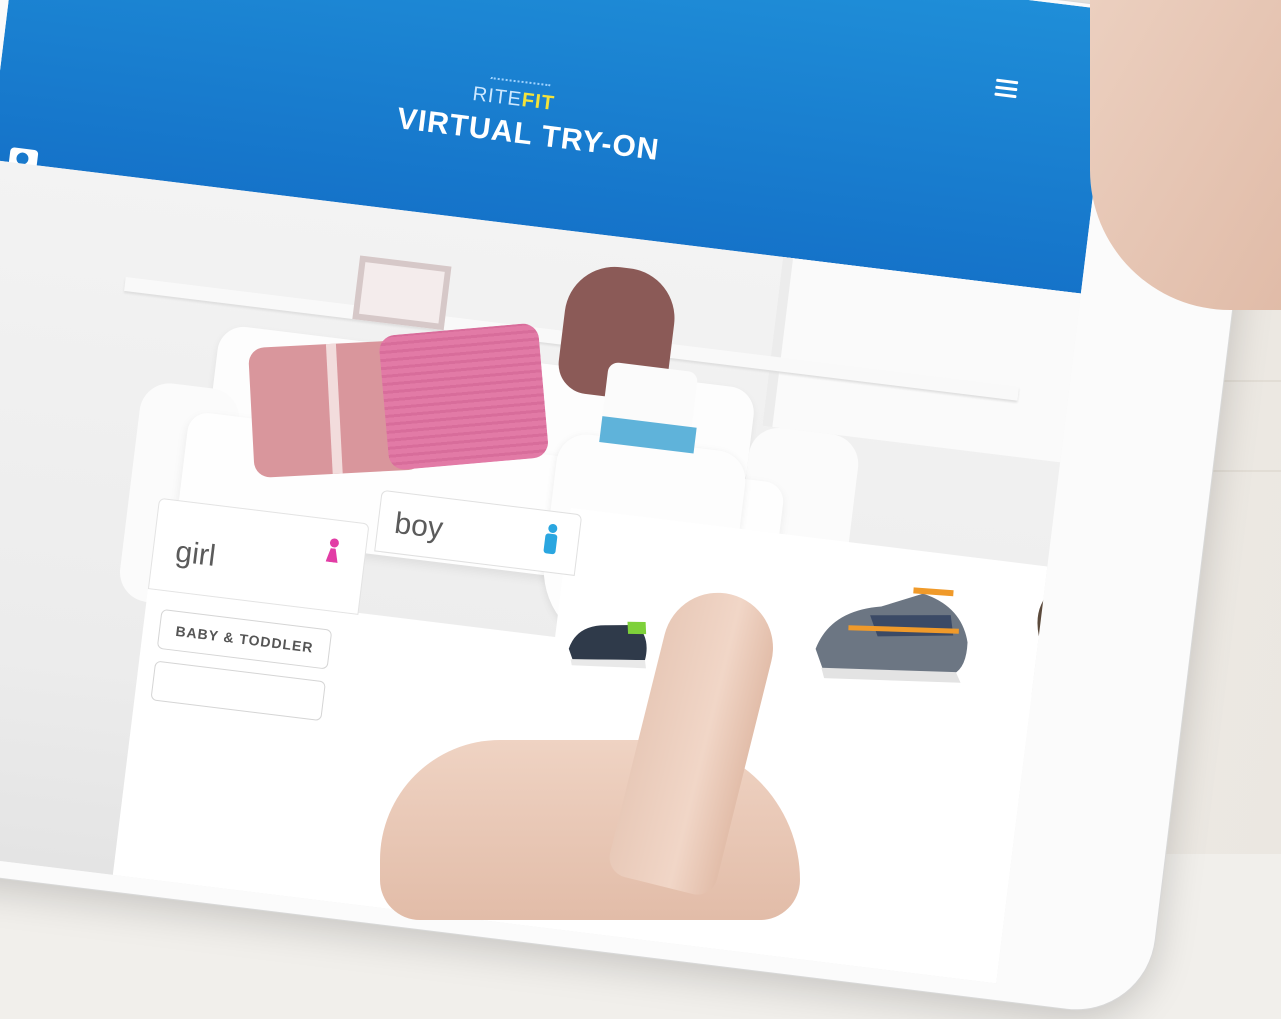 This screenshot has width=1281, height=1019. Describe the element at coordinates (1006, 88) in the screenshot. I see `hamburger-menu-icon` at that location.